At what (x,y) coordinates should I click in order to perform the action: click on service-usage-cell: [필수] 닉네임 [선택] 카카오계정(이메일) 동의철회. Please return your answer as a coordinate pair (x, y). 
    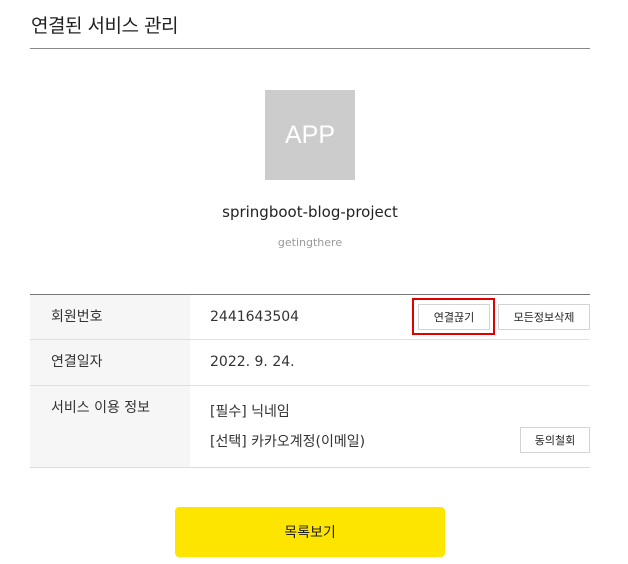
    Looking at the image, I should click on (390, 426).